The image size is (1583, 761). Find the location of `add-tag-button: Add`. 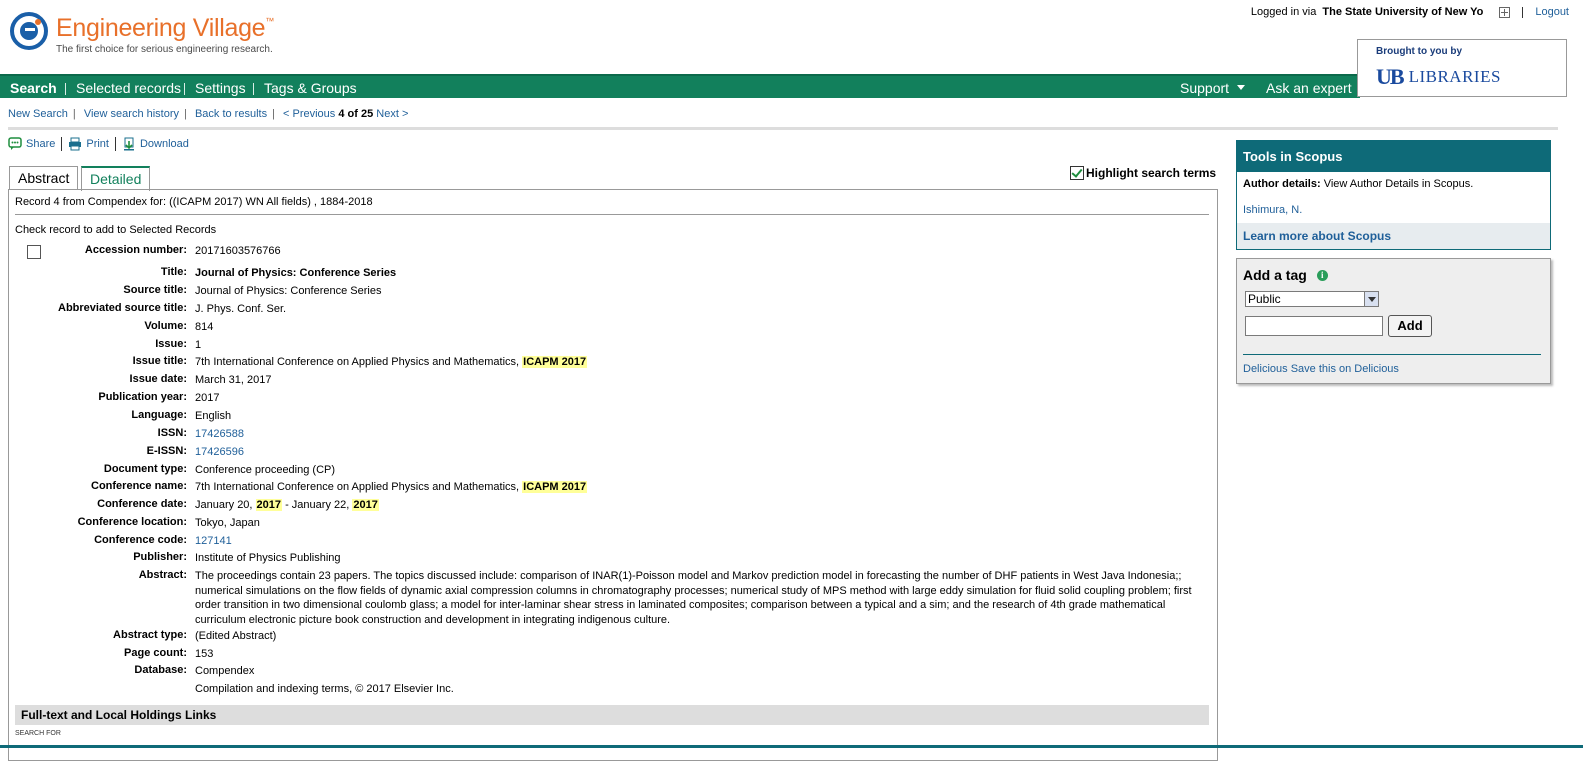

add-tag-button: Add is located at coordinates (1410, 326).